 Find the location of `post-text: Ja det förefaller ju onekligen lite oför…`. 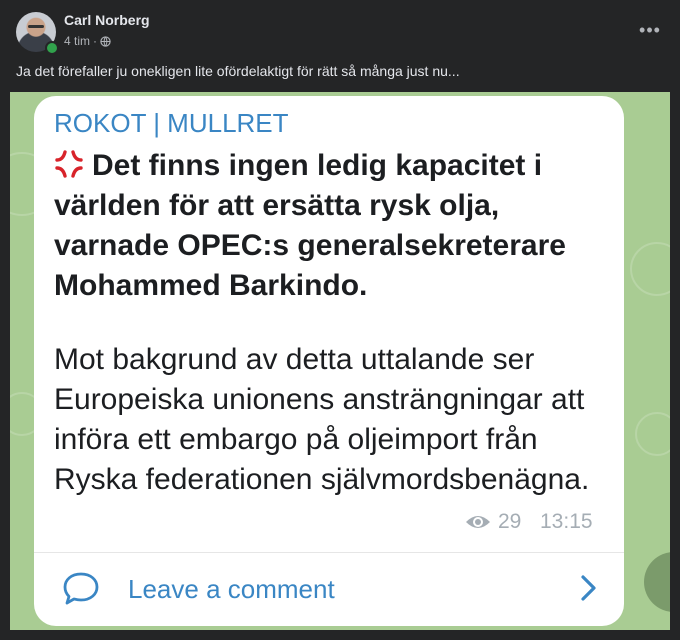

post-text: Ja det förefaller ju onekligen lite oför… is located at coordinates (238, 71).